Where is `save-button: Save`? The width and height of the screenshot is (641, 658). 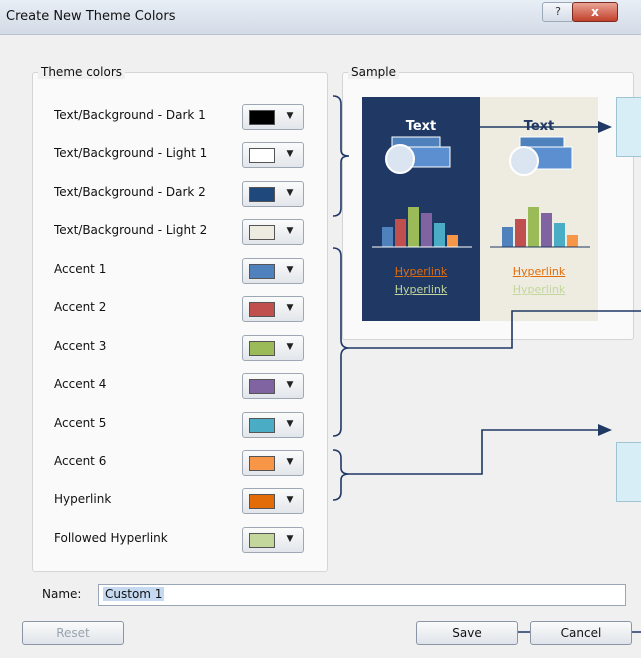 save-button: Save is located at coordinates (467, 633).